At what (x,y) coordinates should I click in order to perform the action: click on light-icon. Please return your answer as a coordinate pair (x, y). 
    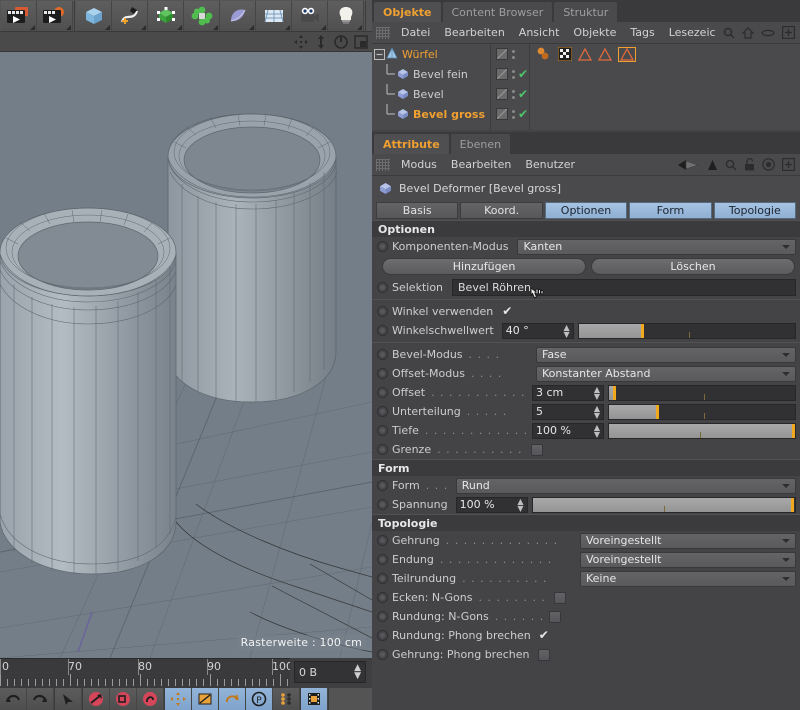
    Looking at the image, I should click on (346, 15).